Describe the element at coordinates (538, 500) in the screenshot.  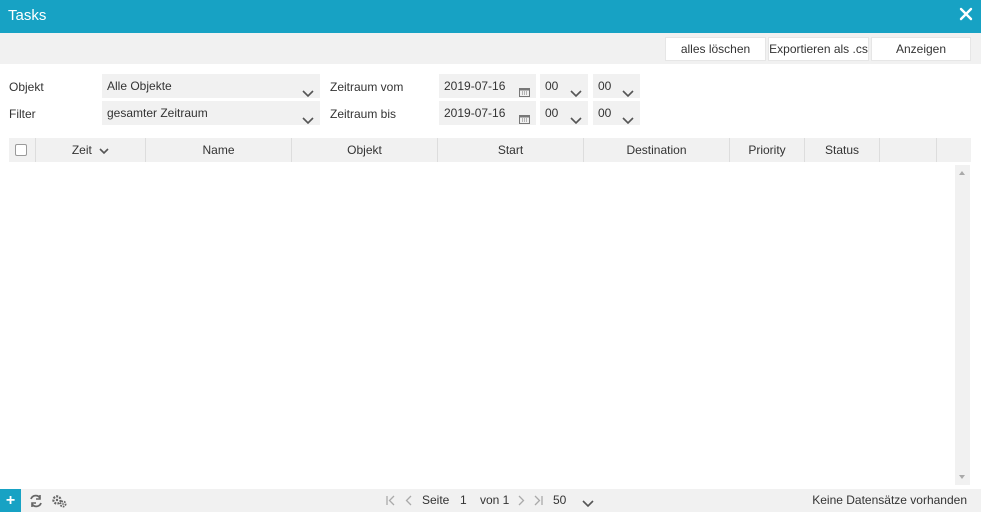
I see `last-page-icon` at that location.